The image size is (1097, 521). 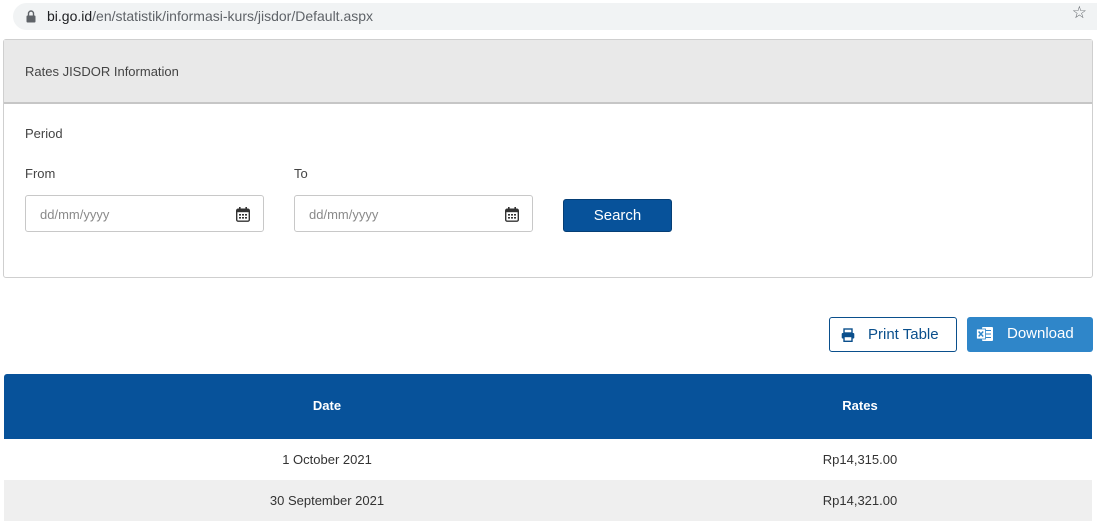 I want to click on row-date: 1 October 2021, so click(x=327, y=459).